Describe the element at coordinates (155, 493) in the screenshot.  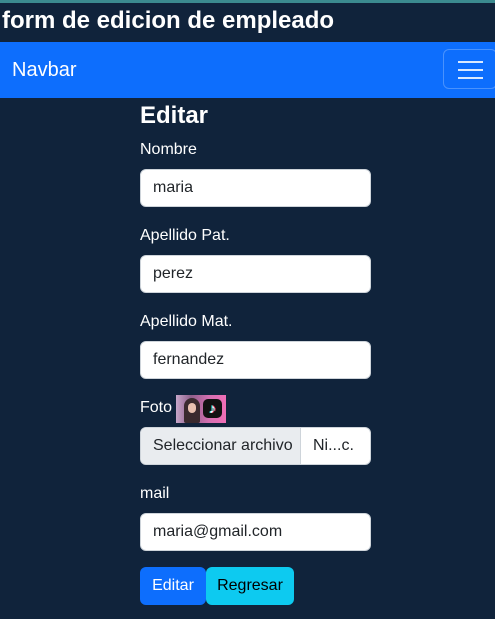
I see `mail-label: mail` at that location.